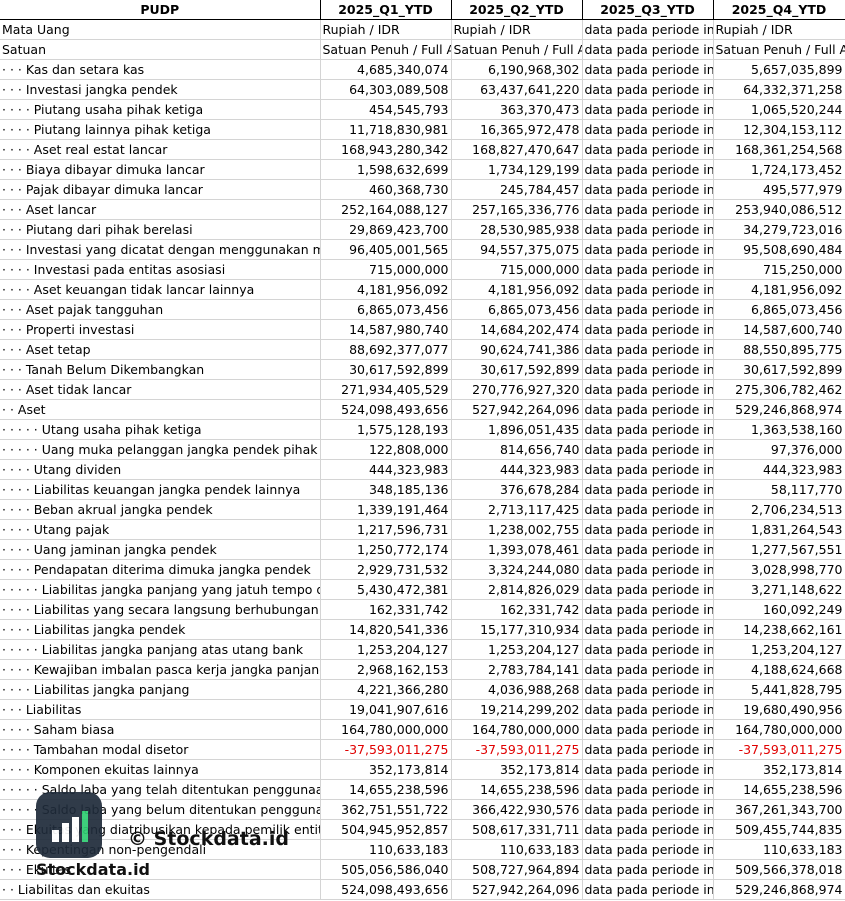 Image resolution: width=845 pixels, height=901 pixels. What do you see at coordinates (160, 149) in the screenshot?
I see `row-label: · · · · Aset real estat lancar` at bounding box center [160, 149].